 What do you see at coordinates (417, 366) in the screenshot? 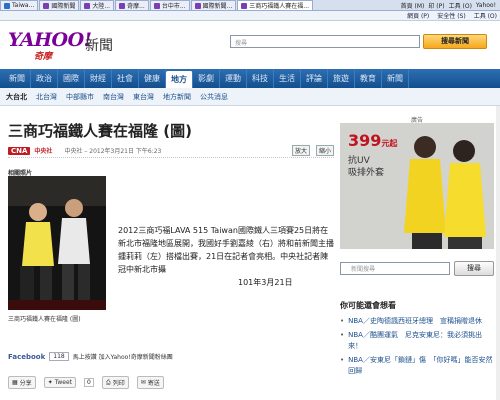
I see `related-item: • NBA／安東尼「鎖鏈」傷 「你好嗎」能否安然回歸` at bounding box center [417, 366].